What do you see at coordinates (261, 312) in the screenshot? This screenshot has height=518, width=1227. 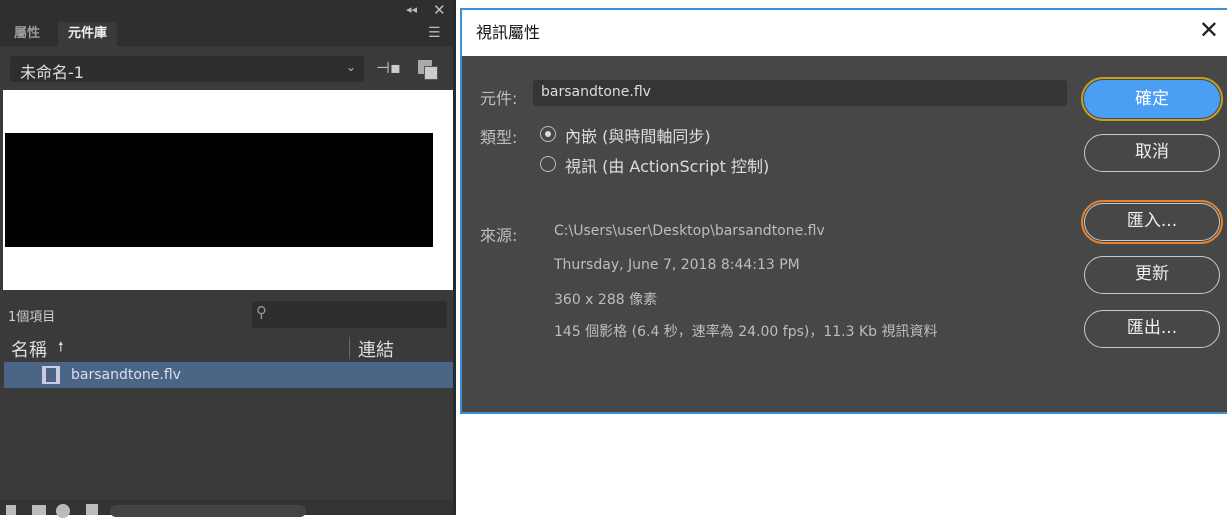 I see `search-icon: ⚲` at bounding box center [261, 312].